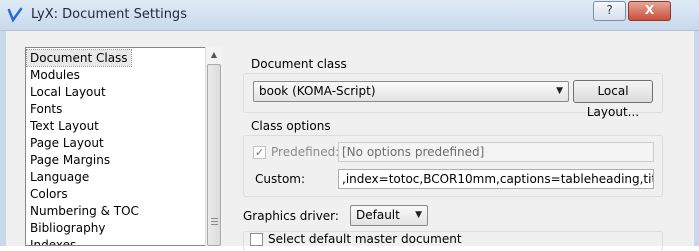 Image resolution: width=699 pixels, height=251 pixels. Describe the element at coordinates (214, 155) in the screenshot. I see `scrollbar-thumb` at that location.